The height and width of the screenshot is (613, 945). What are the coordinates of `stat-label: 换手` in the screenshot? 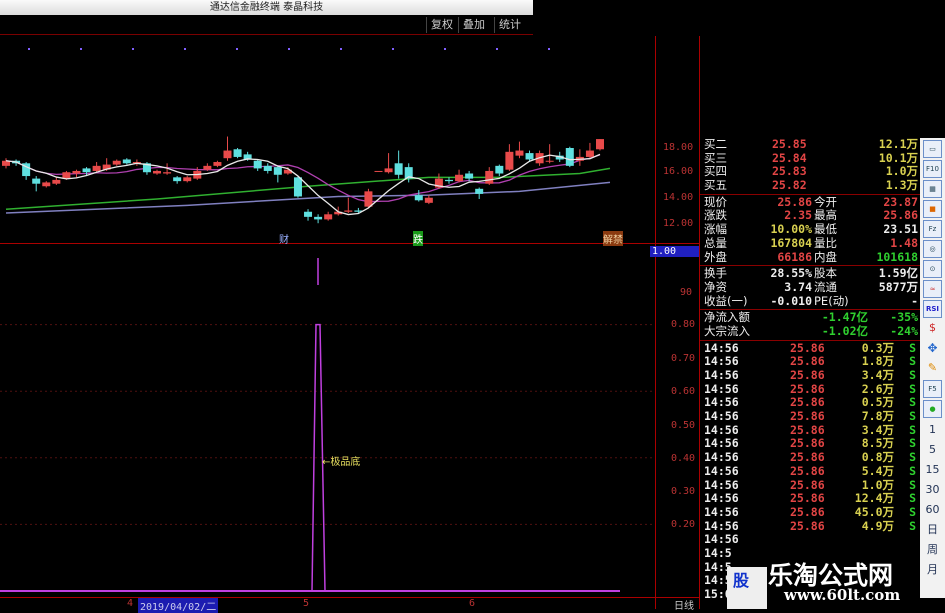 It's located at (715, 273).